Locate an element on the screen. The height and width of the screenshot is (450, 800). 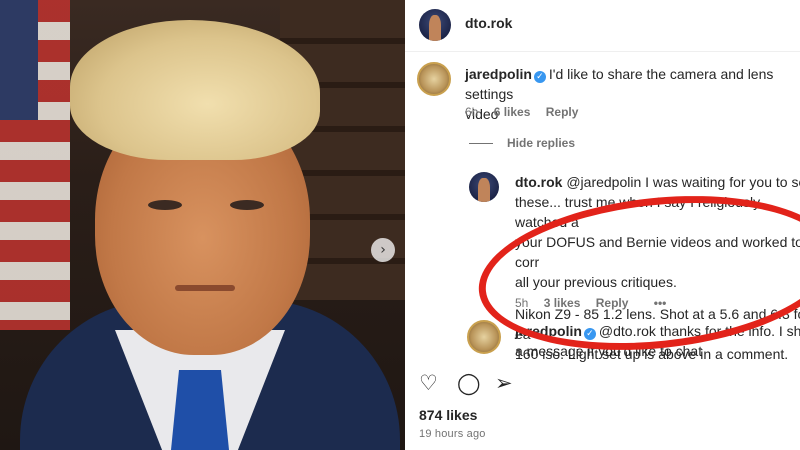
chevron-right-icon: › is located at coordinates (383, 250).